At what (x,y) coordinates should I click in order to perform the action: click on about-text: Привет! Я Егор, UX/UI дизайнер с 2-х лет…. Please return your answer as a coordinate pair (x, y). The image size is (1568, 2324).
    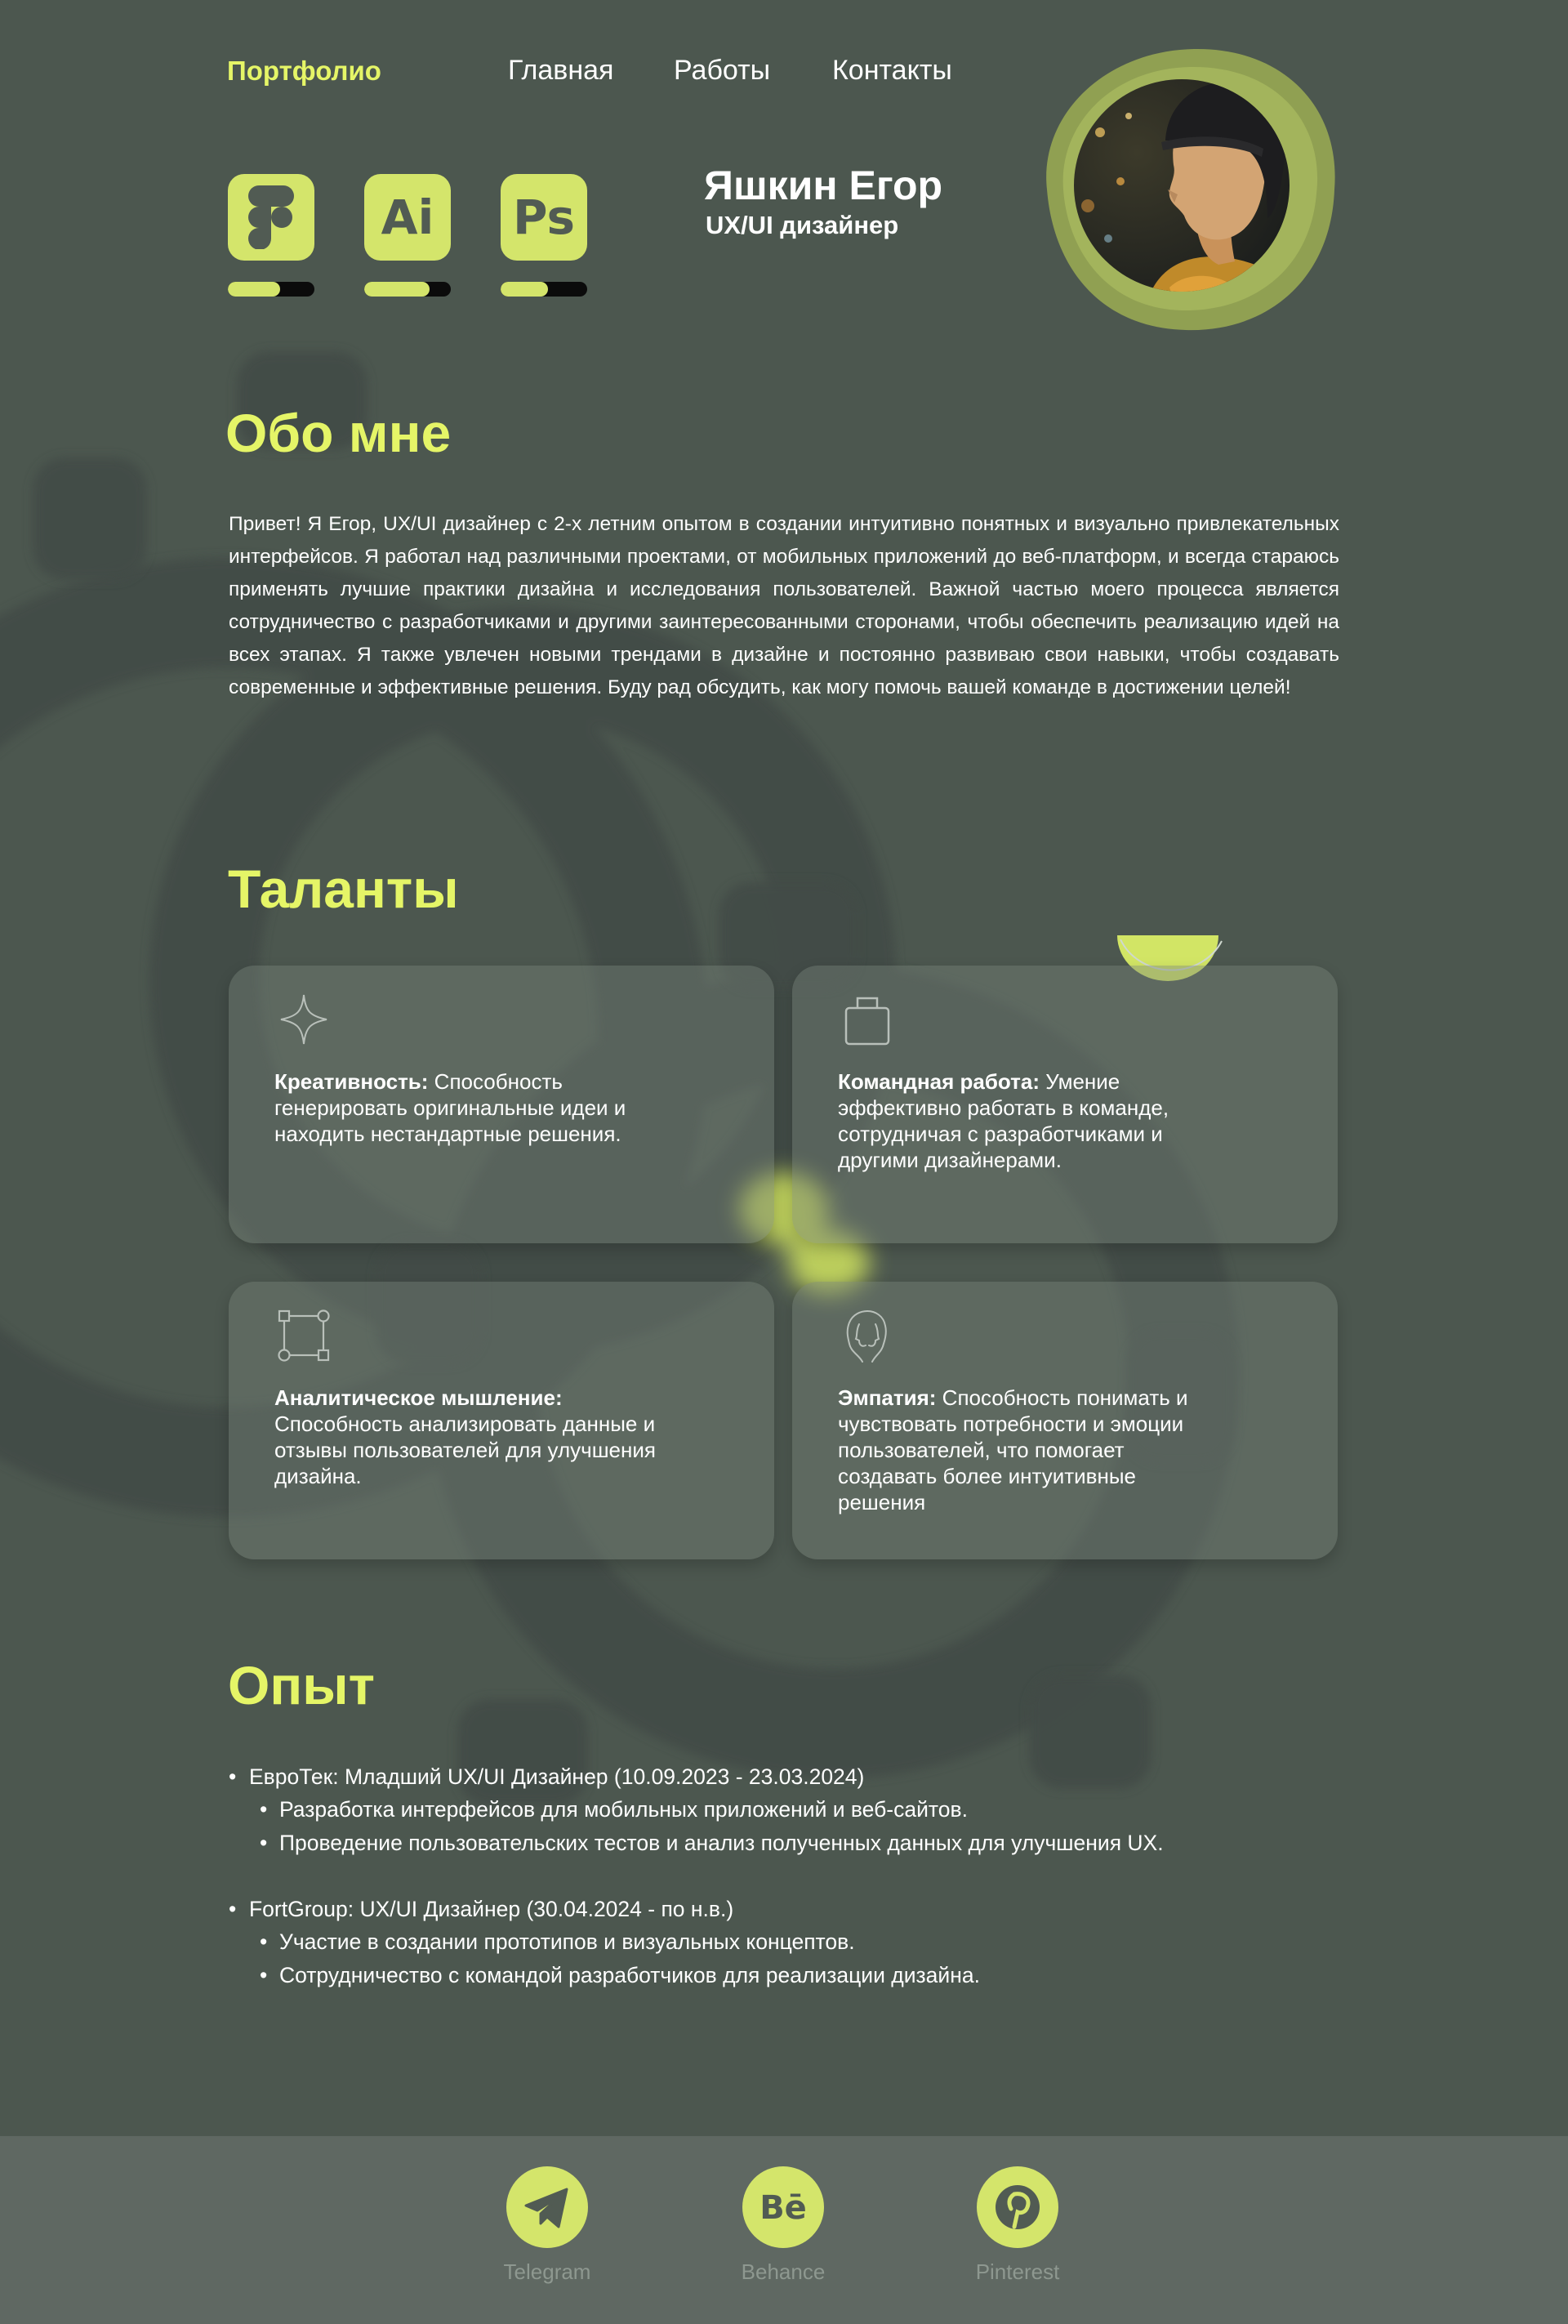
    Looking at the image, I should click on (784, 605).